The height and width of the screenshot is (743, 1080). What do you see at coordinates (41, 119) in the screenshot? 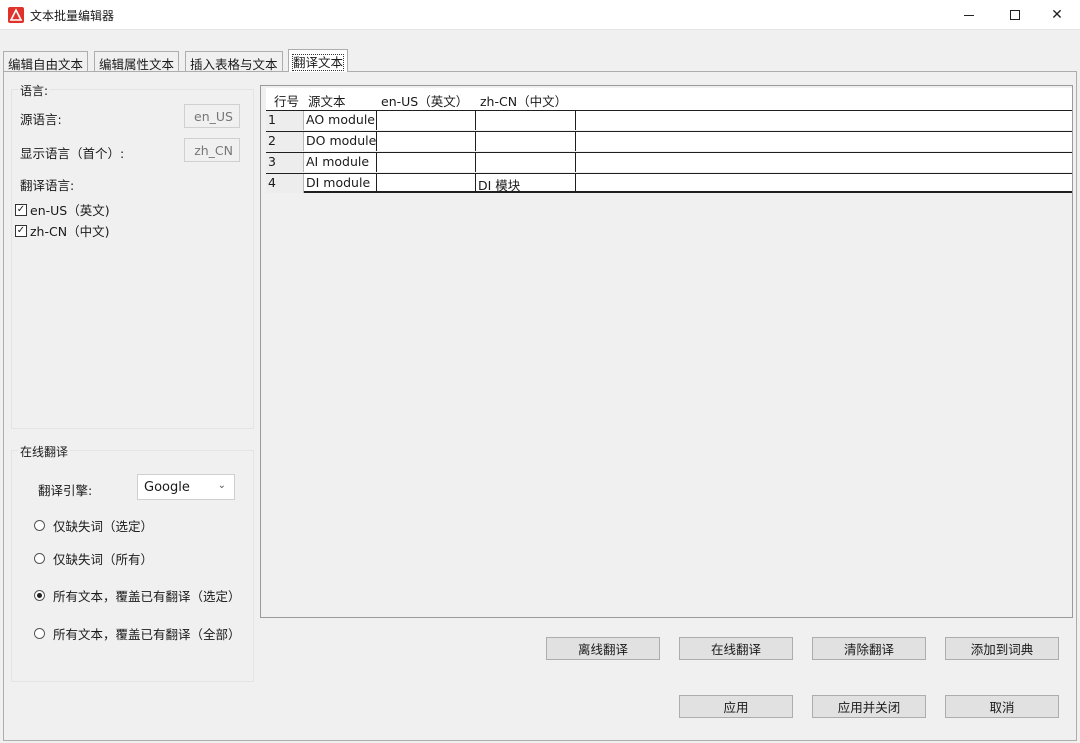
I see `source-language-label: 源语言:` at bounding box center [41, 119].